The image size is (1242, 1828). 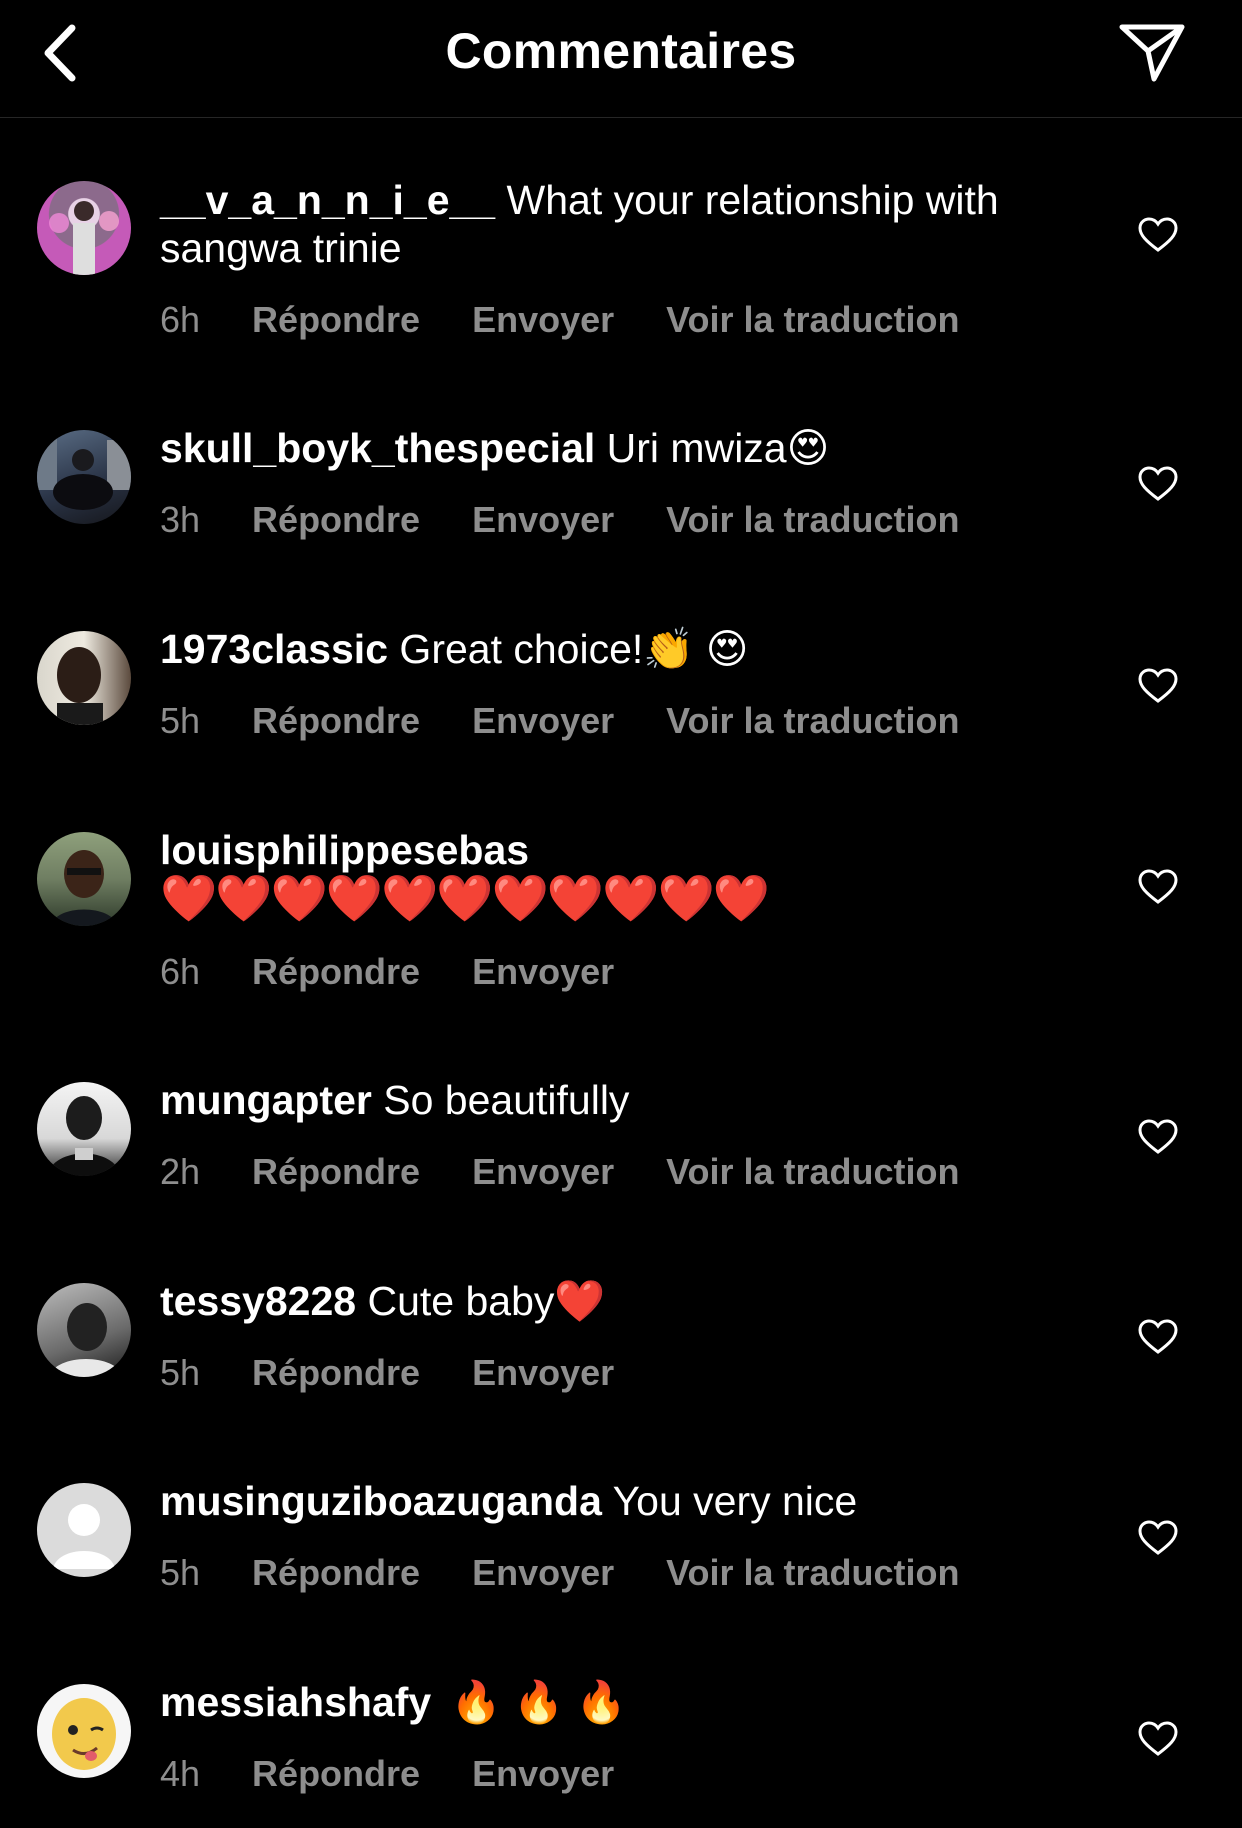 I want to click on paper-plane-icon, so click(x=1152, y=53).